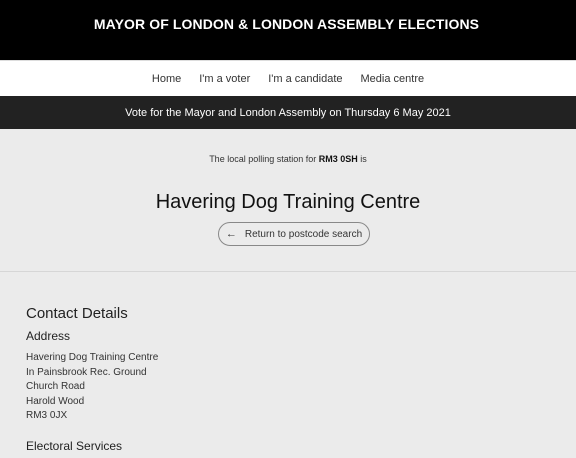 This screenshot has height=458, width=576. I want to click on intro-prefix: The local polling station for, so click(263, 159).